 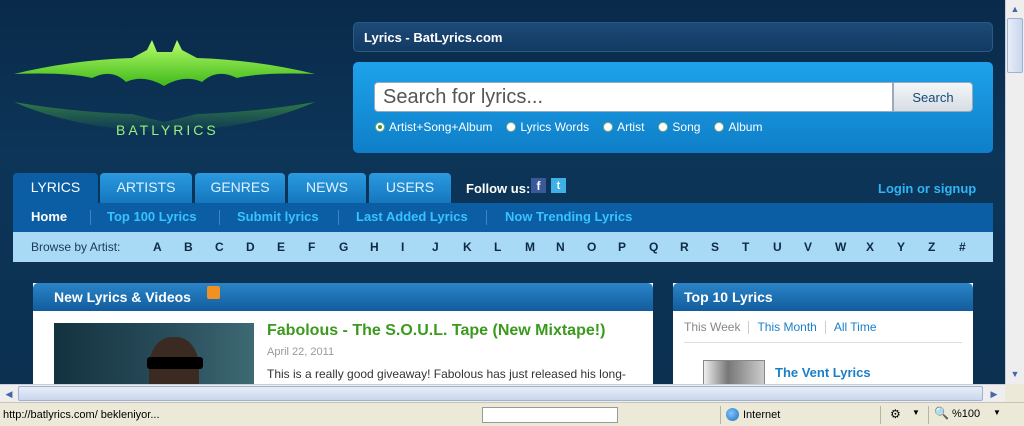 I want to click on panel-header: Top 10 Lyrics, so click(x=823, y=297).